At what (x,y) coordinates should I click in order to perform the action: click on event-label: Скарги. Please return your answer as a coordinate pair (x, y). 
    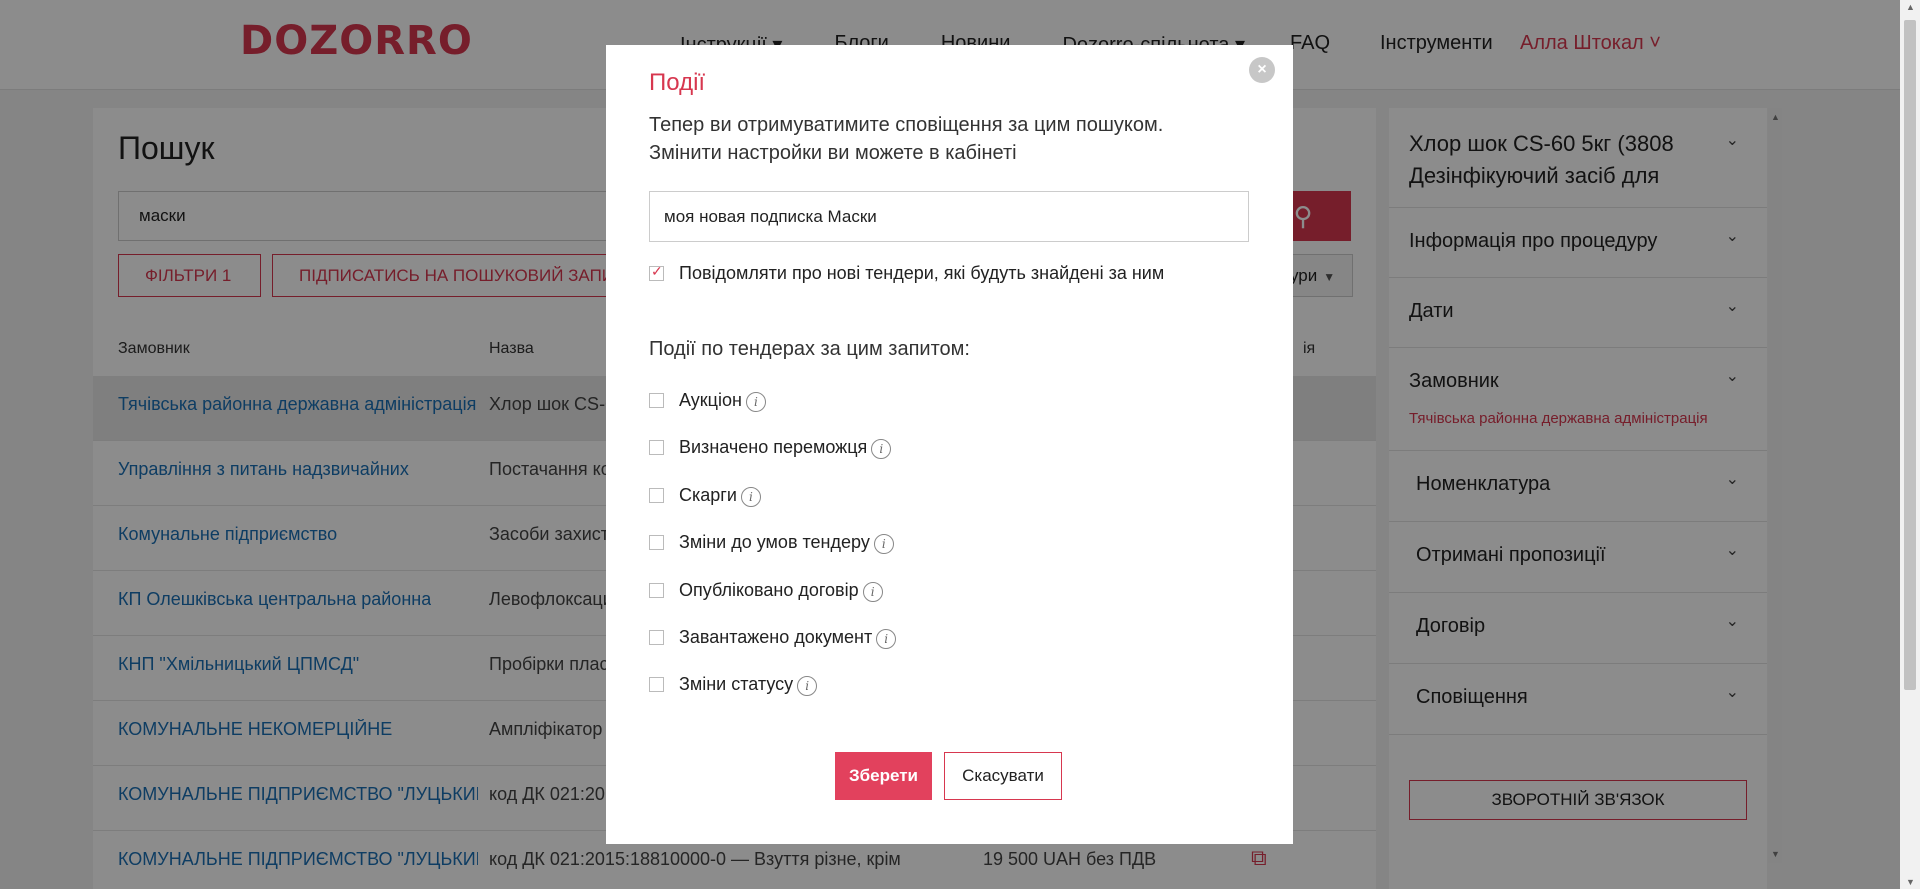
    Looking at the image, I should click on (708, 495).